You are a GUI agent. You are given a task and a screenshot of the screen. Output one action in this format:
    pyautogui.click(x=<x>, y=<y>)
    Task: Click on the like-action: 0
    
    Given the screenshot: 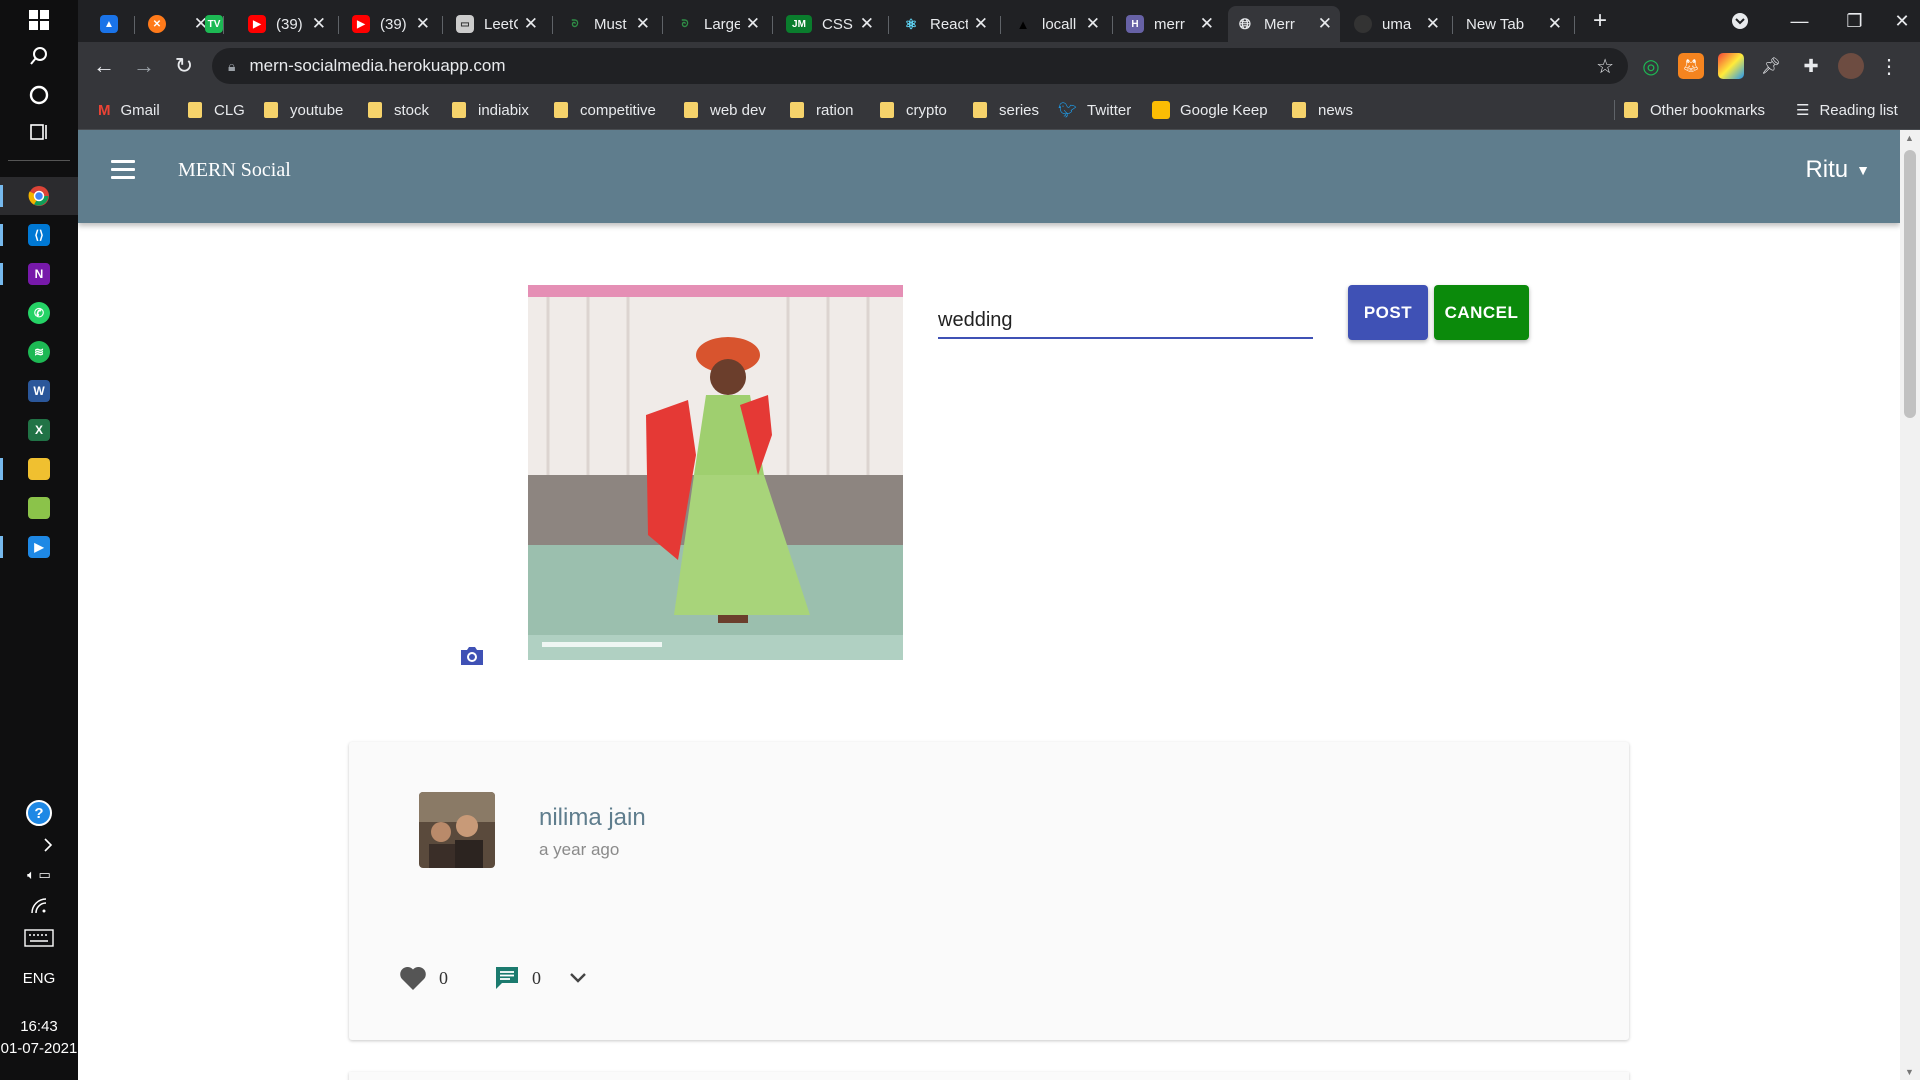 What is the action you would take?
    pyautogui.click(x=423, y=978)
    